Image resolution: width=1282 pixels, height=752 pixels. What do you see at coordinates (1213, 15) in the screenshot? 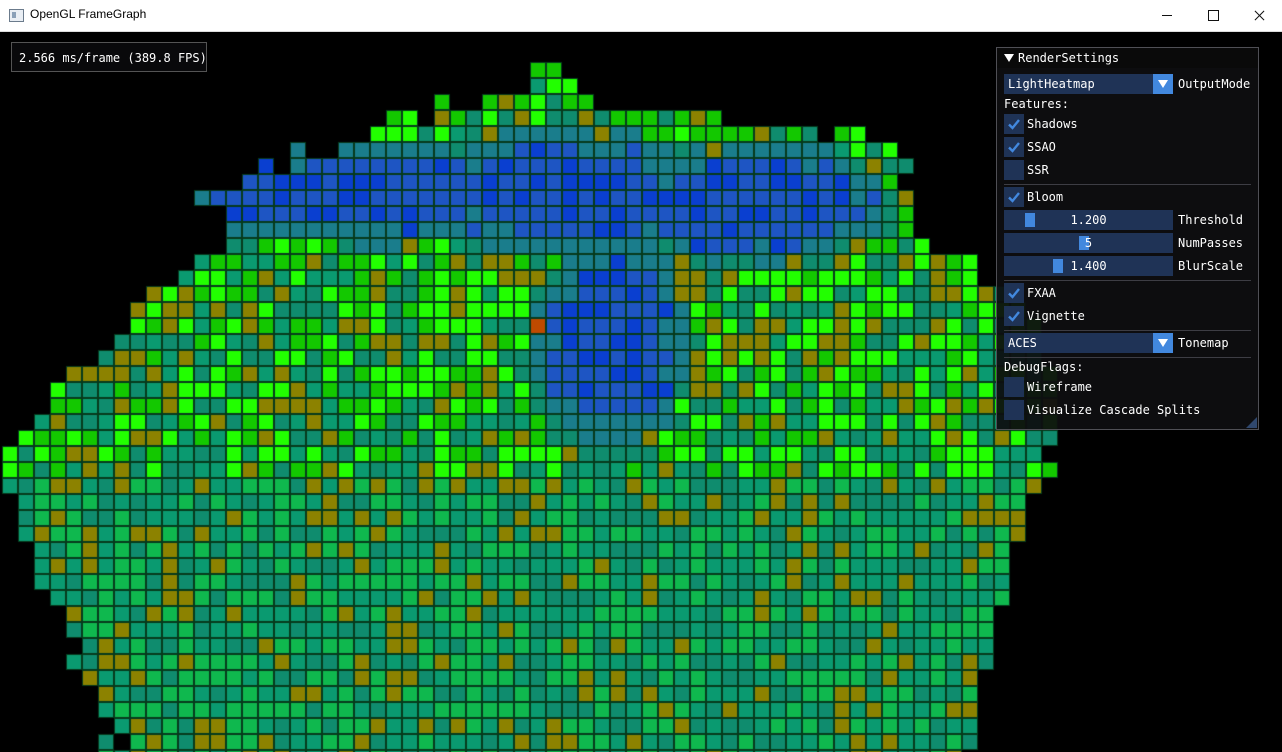
I see `maximize-button` at bounding box center [1213, 15].